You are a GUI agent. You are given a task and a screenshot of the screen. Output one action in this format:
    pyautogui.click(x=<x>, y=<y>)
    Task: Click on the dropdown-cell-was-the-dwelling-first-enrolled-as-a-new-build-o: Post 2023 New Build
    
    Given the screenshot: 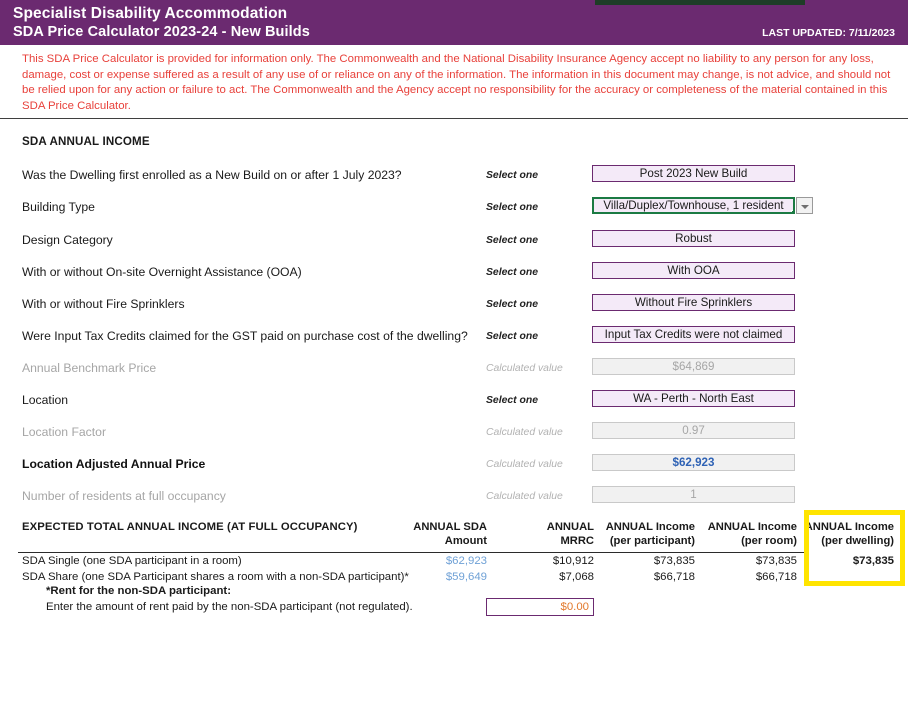 What is the action you would take?
    pyautogui.click(x=693, y=173)
    